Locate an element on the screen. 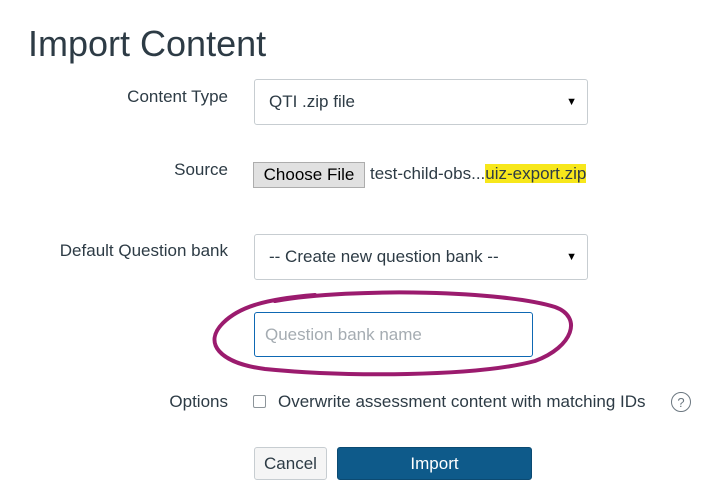  question-bank-name-input is located at coordinates (393, 334).